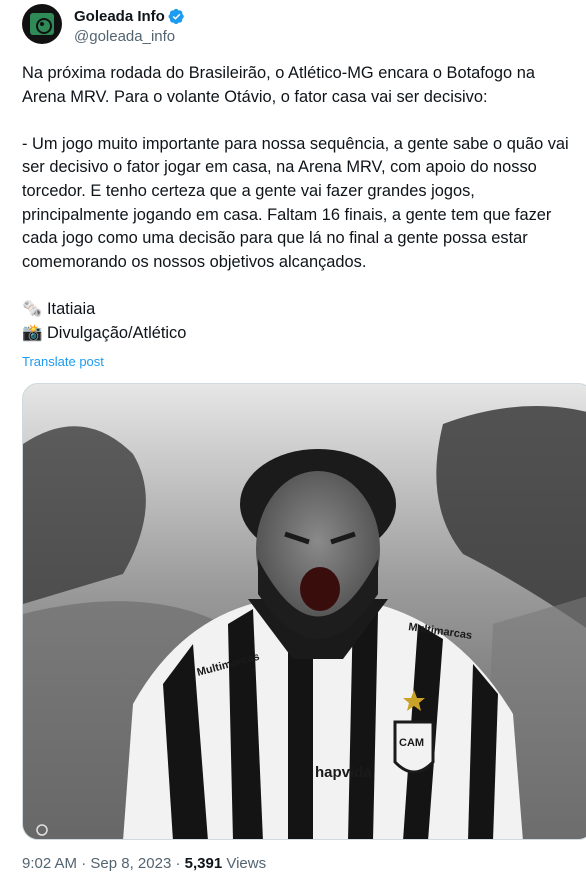 Image resolution: width=586 pixels, height=880 pixels. I want to click on goleada-logo-icon, so click(42, 24).